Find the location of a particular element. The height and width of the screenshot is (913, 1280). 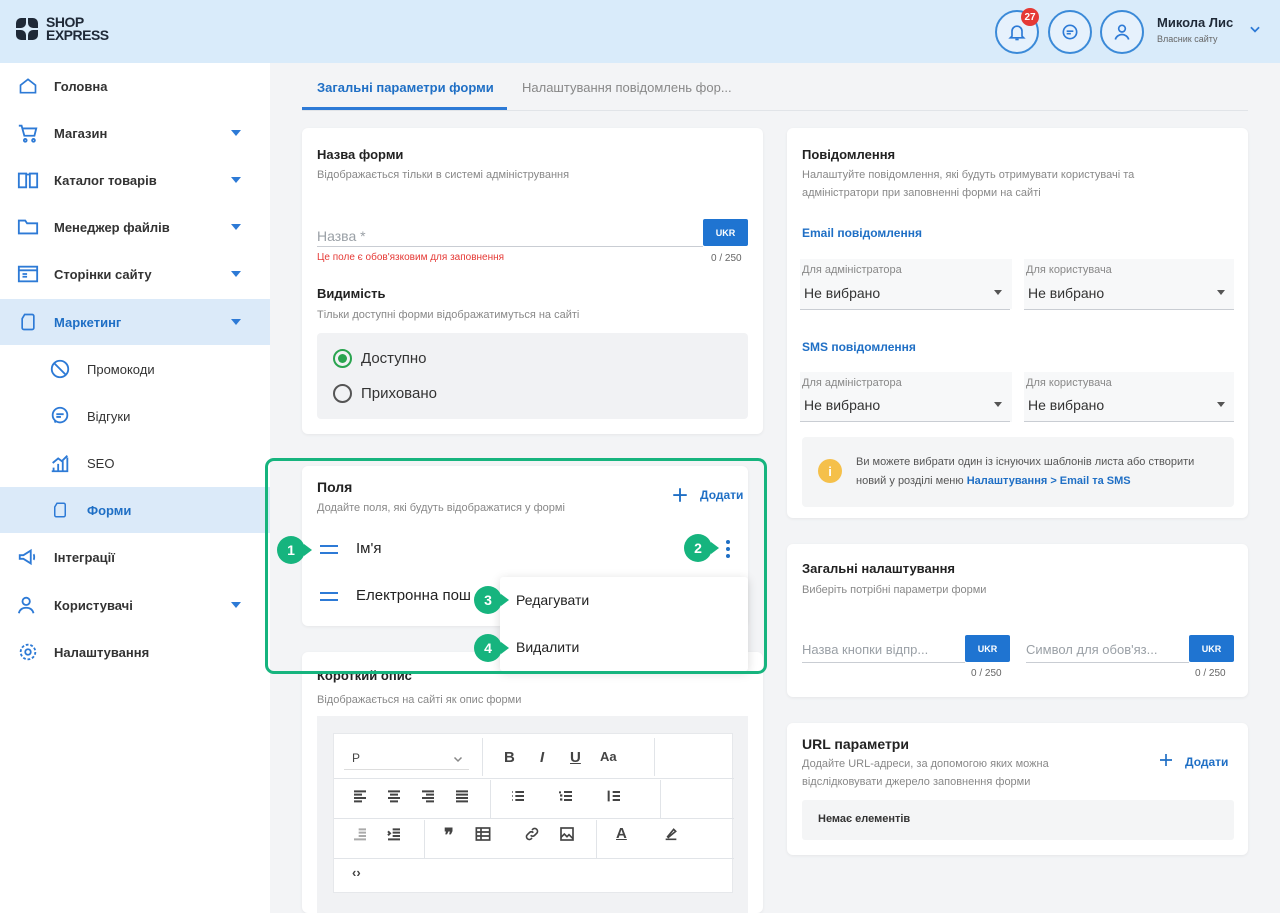

image-icon is located at coordinates (567, 834).